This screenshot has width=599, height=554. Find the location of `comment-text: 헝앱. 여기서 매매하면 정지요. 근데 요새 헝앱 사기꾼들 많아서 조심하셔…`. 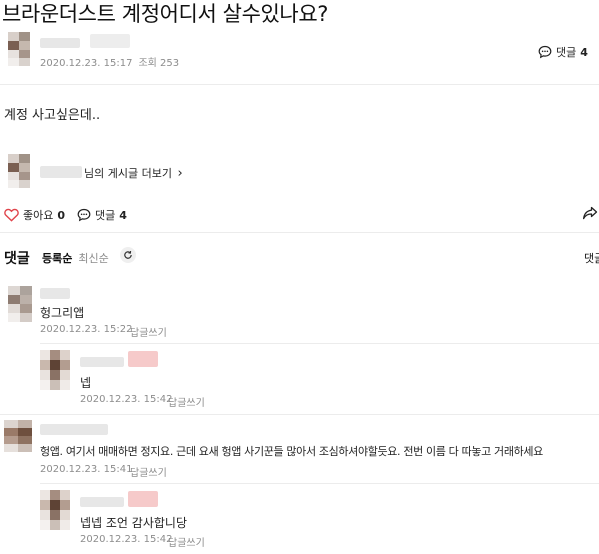

comment-text: 헝앱. 여기서 매매하면 정지요. 근데 요새 헝앱 사기꾼들 많아서 조심하셔… is located at coordinates (291, 451).